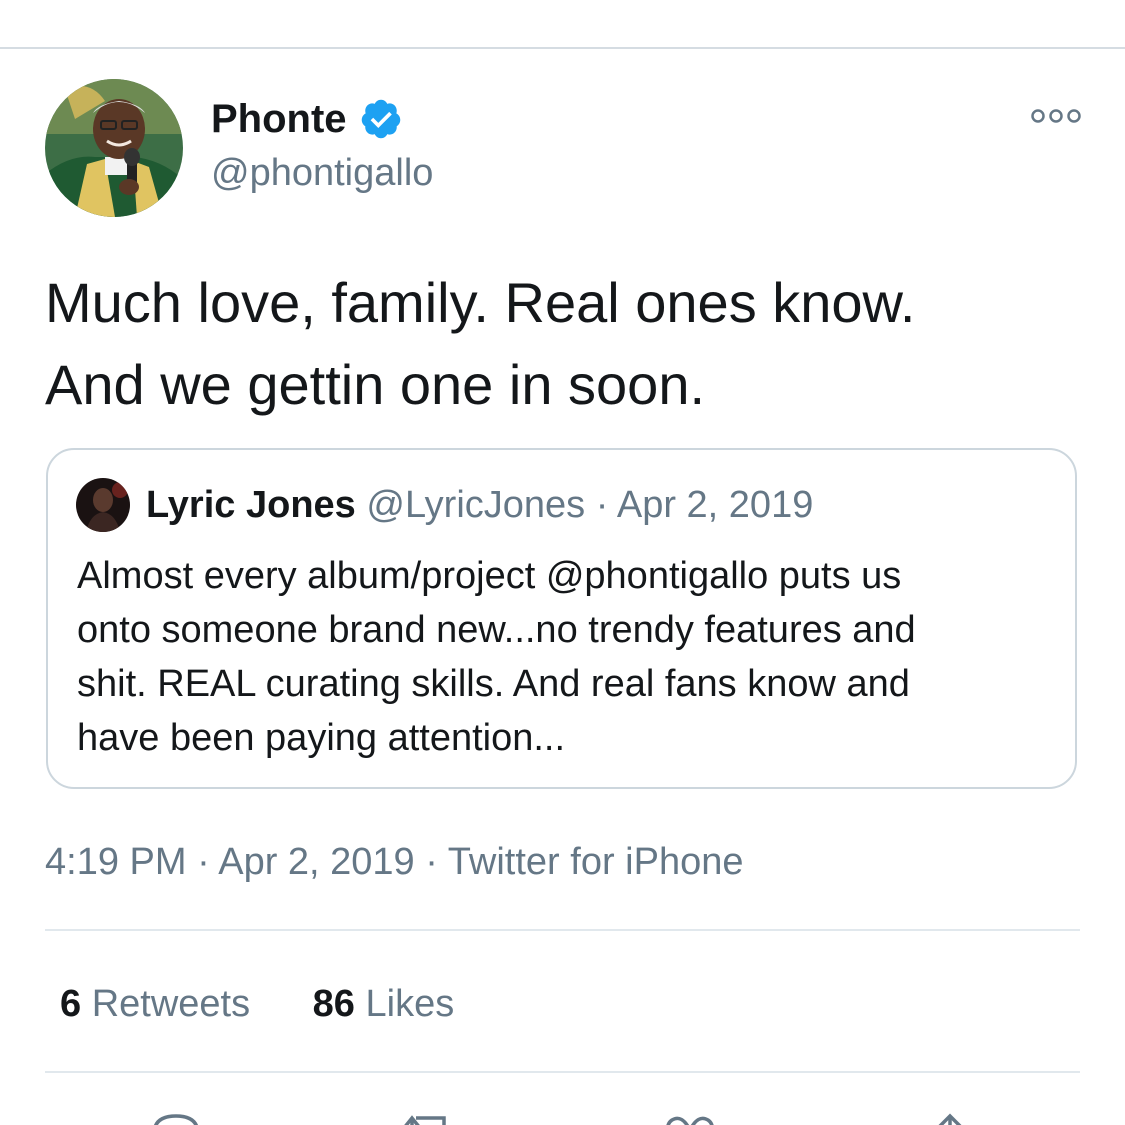 The image size is (1125, 1125). I want to click on tweet-date: Apr 2, 2019, so click(316, 862).